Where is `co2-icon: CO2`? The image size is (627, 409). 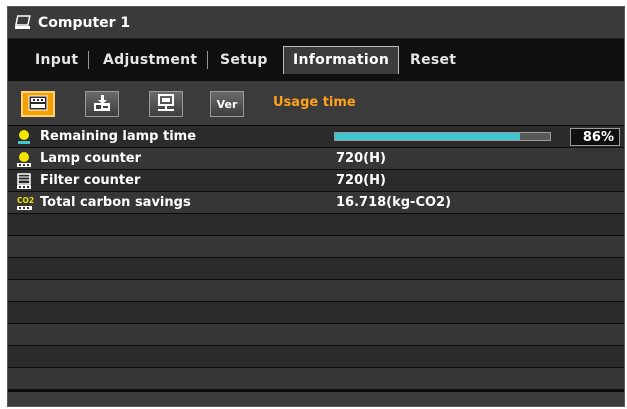 co2-icon: CO2 is located at coordinates (25, 203).